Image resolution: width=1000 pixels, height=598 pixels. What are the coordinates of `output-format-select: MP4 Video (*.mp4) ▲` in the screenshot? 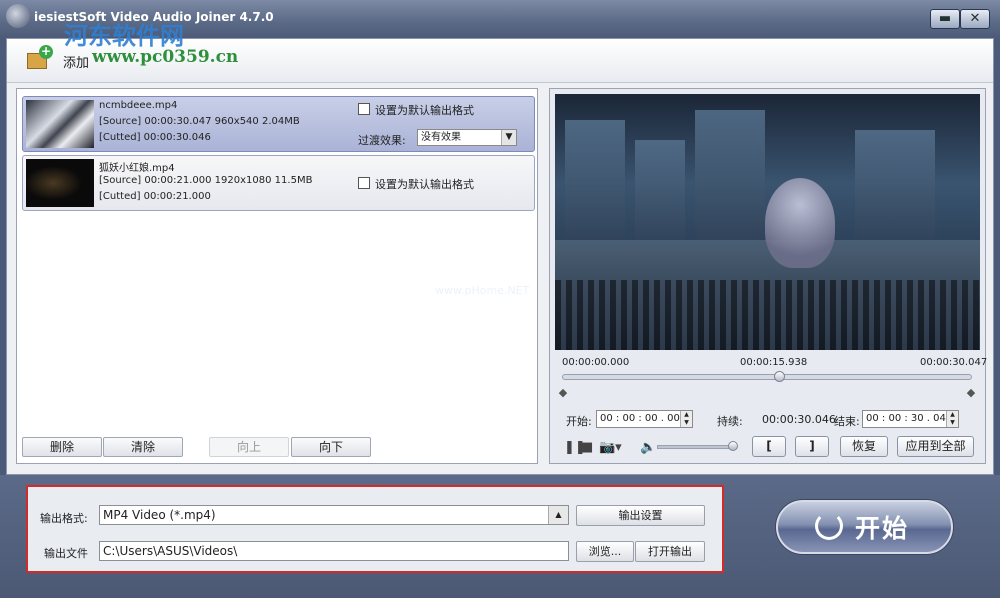 It's located at (334, 515).